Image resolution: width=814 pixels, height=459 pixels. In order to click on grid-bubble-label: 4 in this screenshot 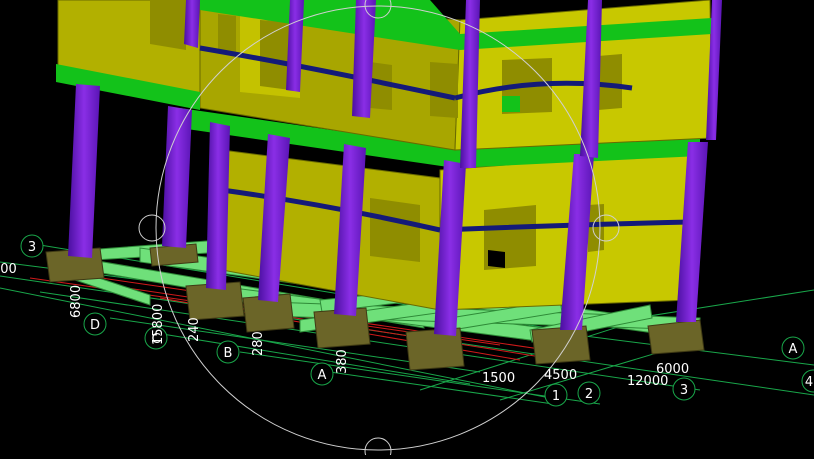, I will do `click(809, 382)`.